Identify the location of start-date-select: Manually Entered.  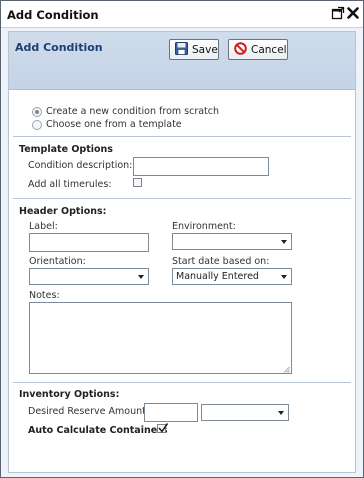
(232, 276).